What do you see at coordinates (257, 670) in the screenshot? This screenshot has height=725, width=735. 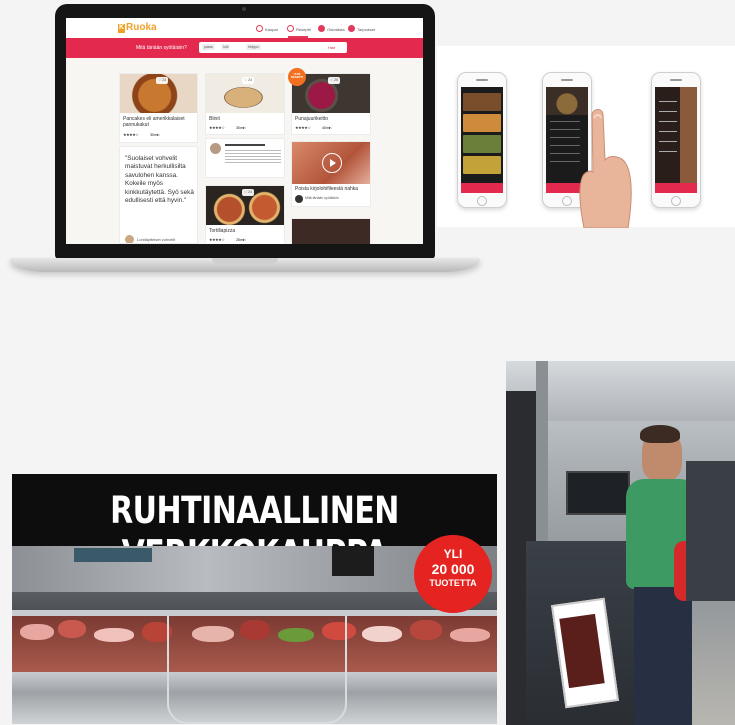 I see `counter-glass` at bounding box center [257, 670].